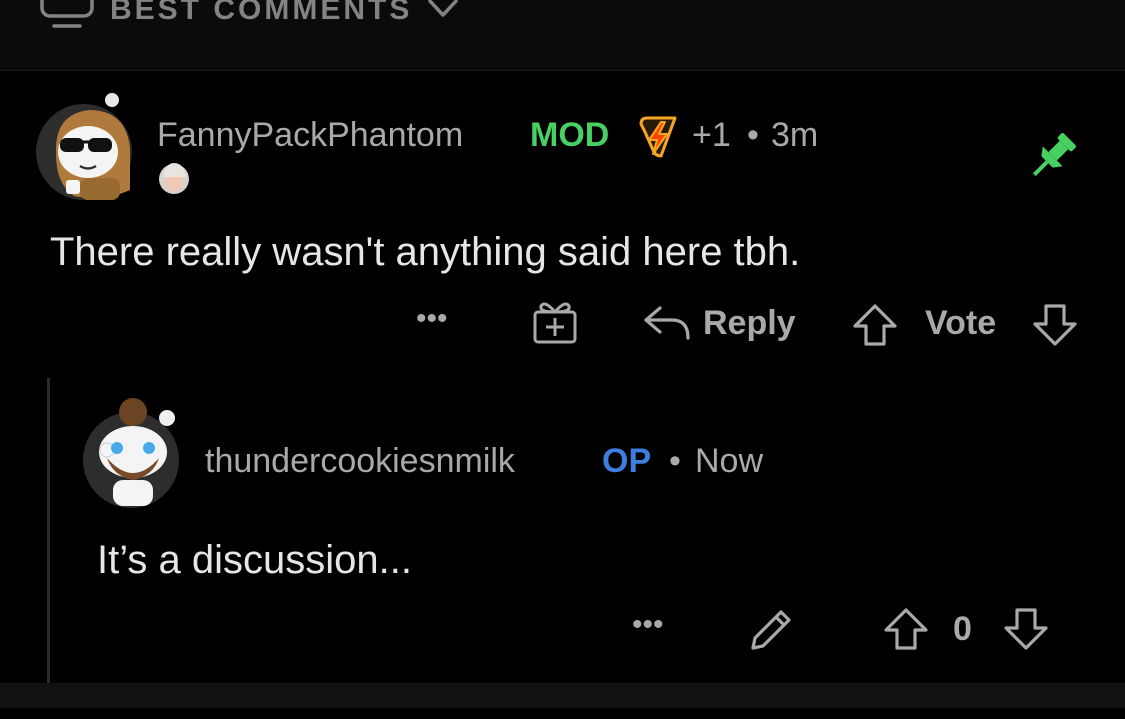 This screenshot has height=719, width=1125. I want to click on reply-icon, so click(667, 322).